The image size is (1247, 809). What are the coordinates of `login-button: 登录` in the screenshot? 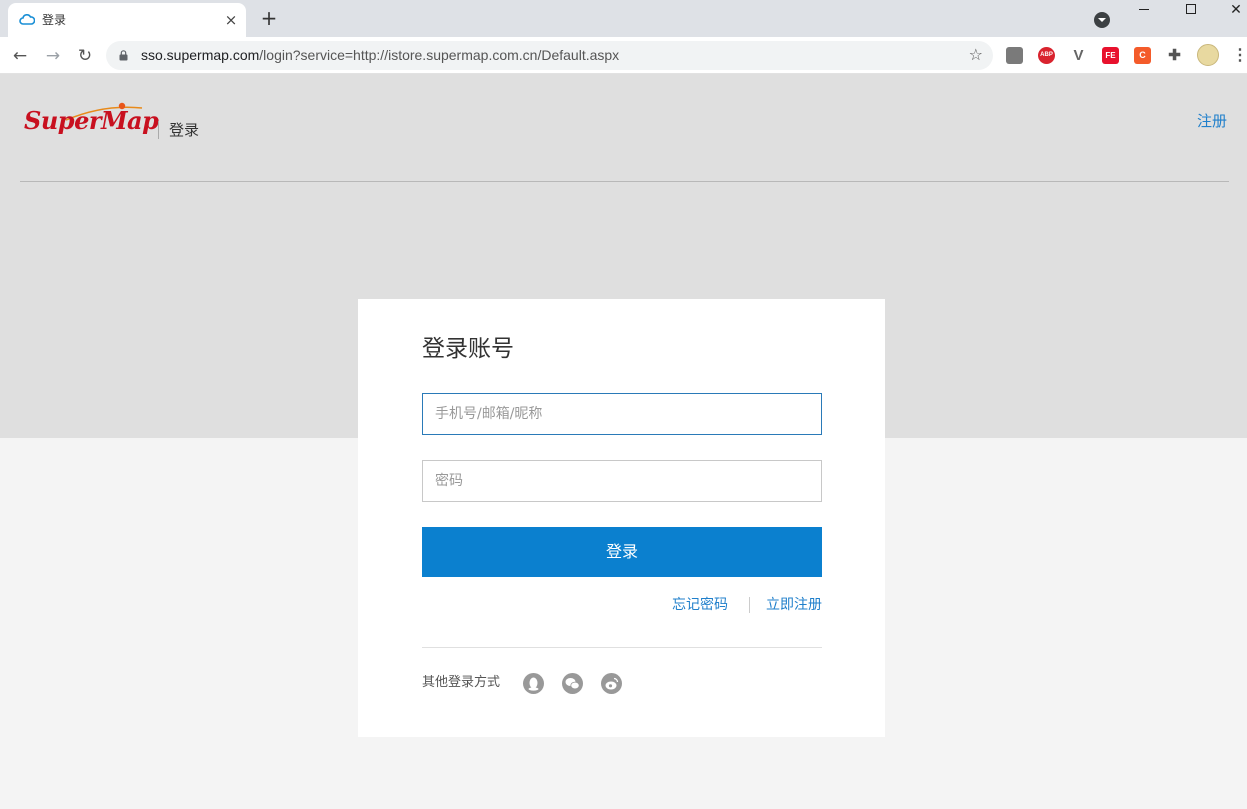 It's located at (622, 552).